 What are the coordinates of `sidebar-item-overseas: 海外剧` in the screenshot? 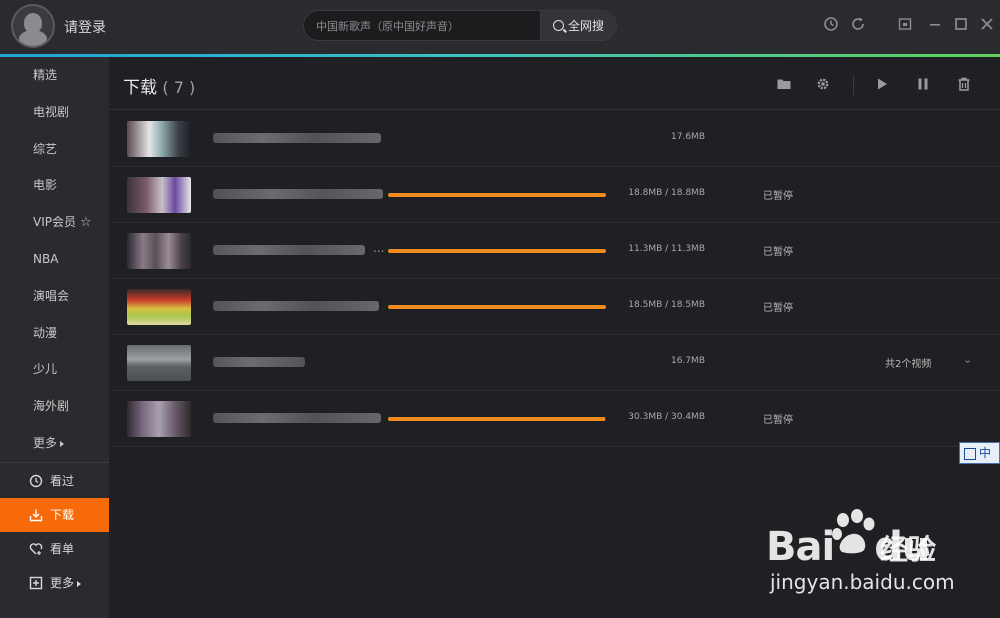 It's located at (54, 406).